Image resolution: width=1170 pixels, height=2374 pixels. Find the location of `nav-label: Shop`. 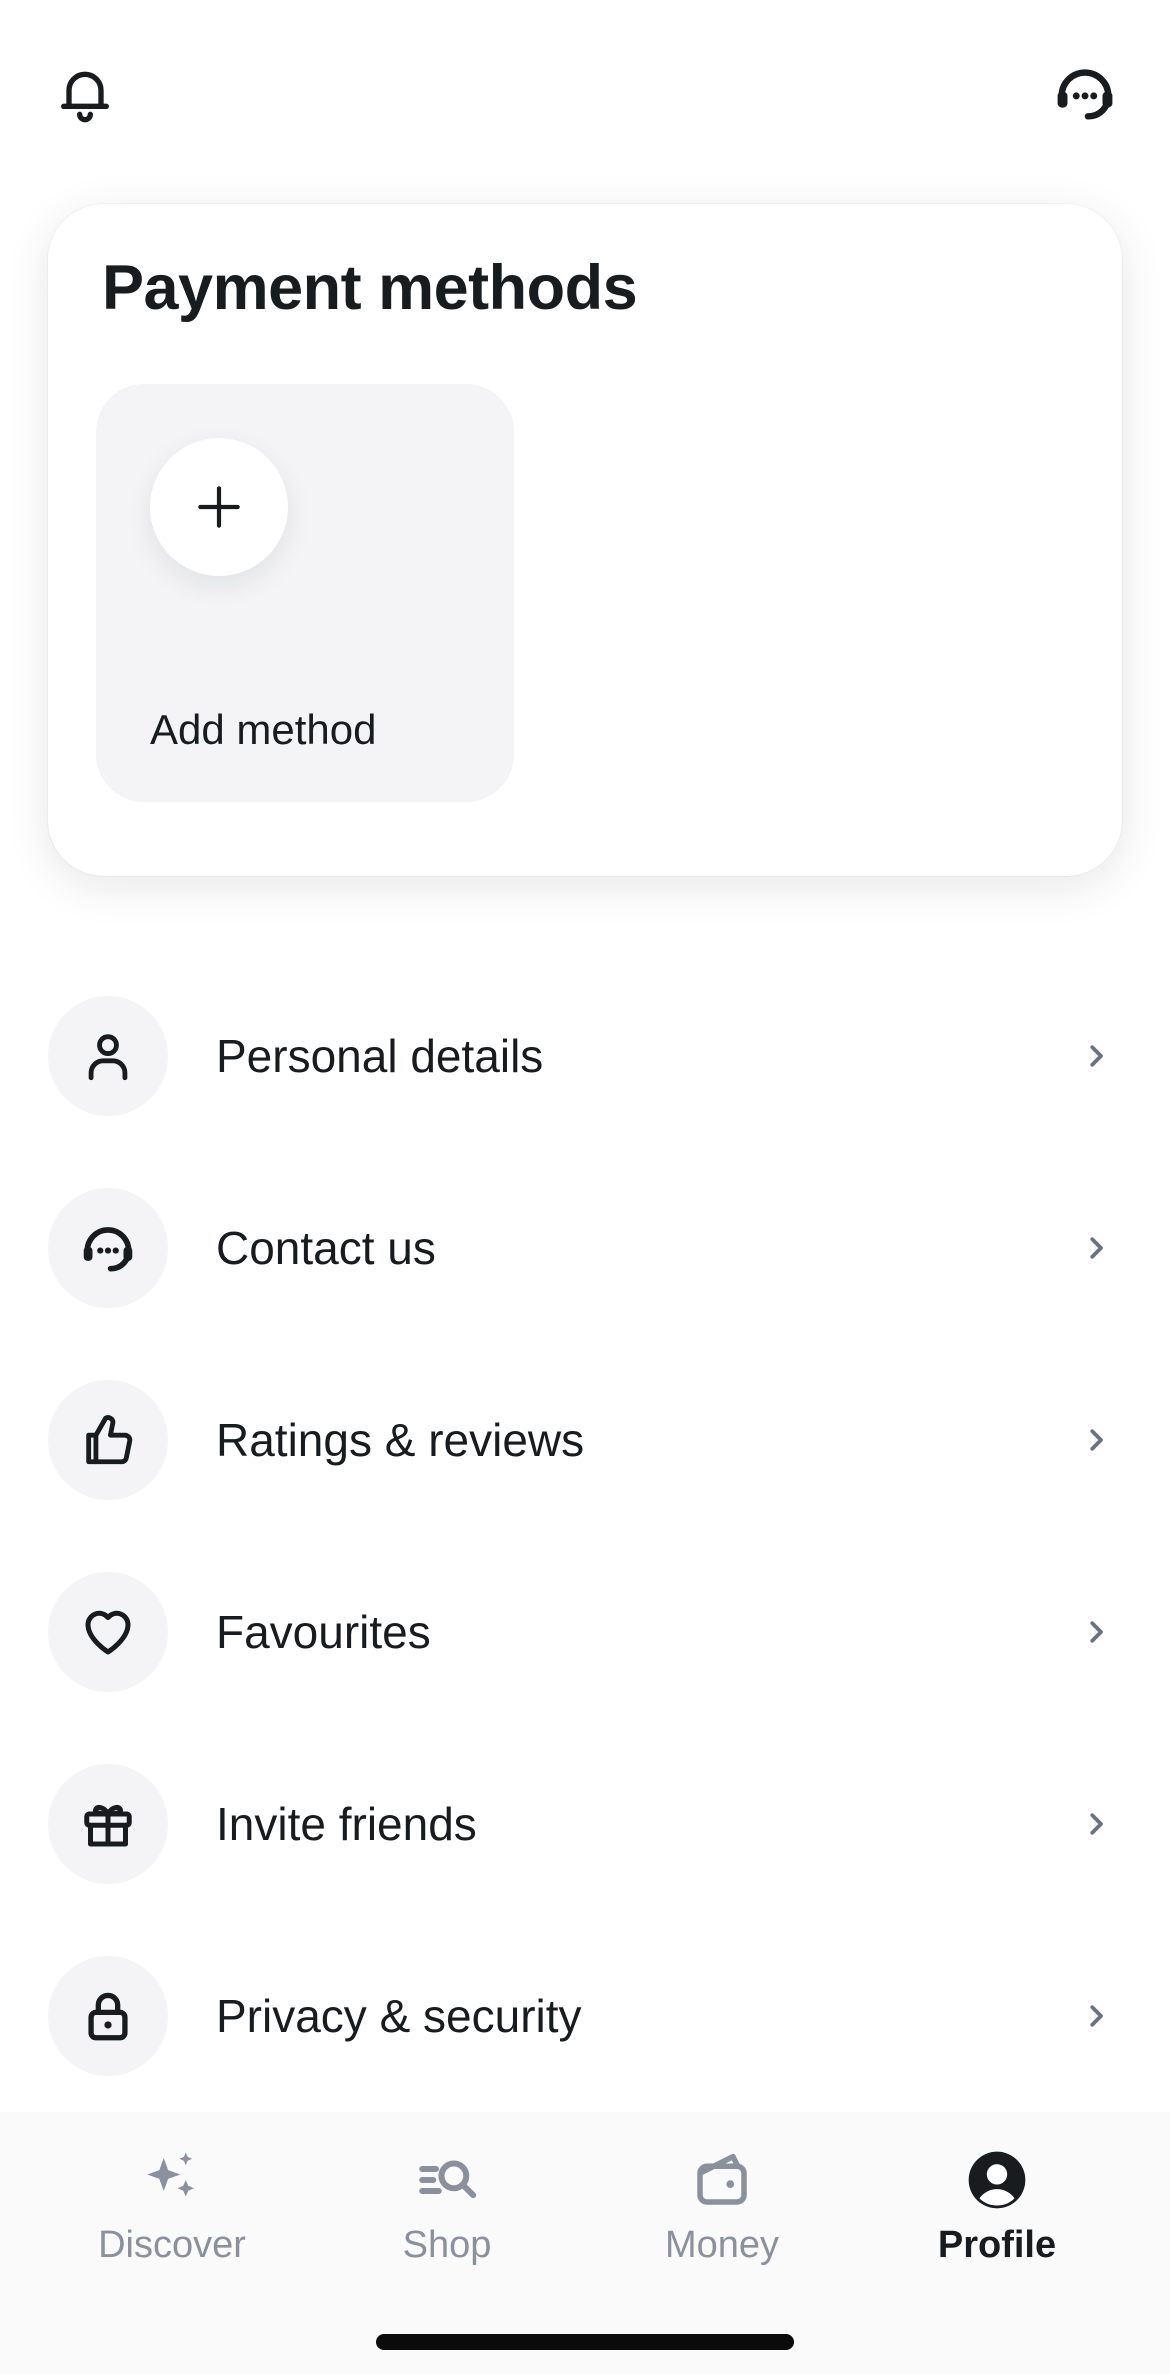

nav-label: Shop is located at coordinates (447, 2245).